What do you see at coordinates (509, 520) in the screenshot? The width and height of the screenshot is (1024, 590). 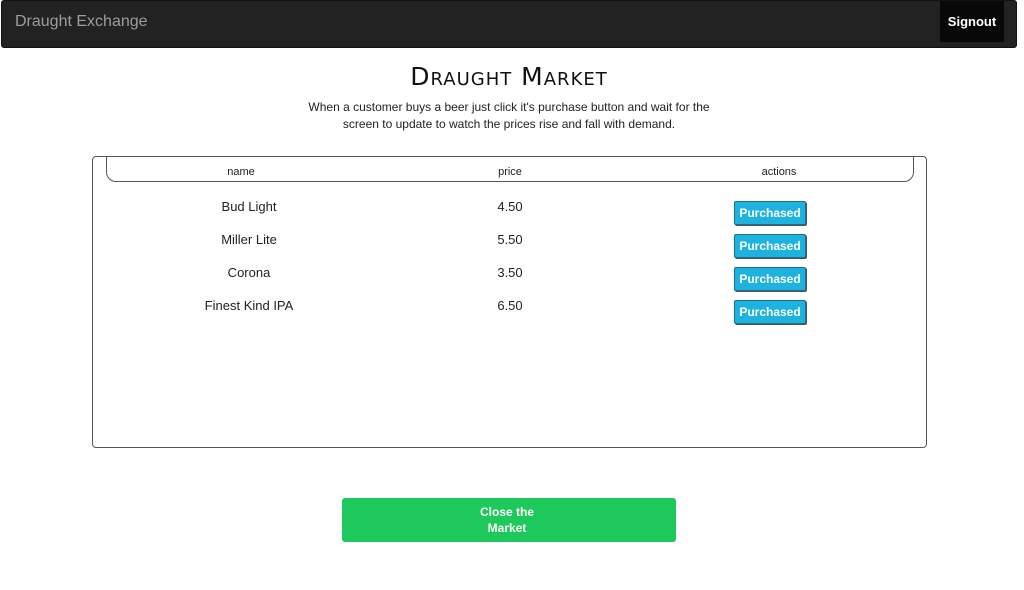 I see `close-market-button: Close the Market` at bounding box center [509, 520].